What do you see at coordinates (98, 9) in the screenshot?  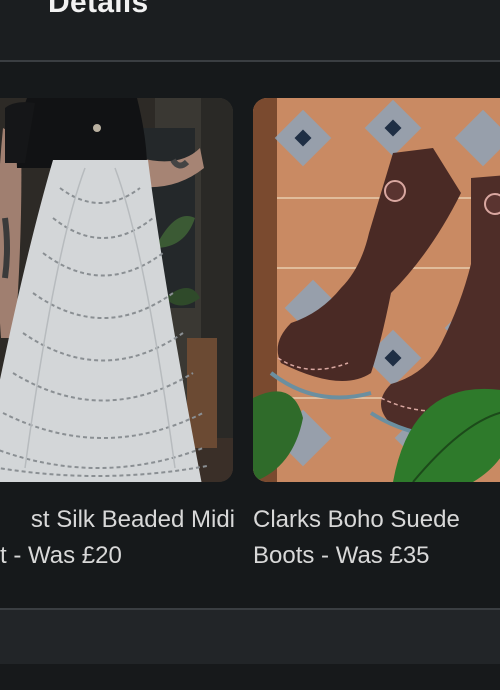 I see `section-title: Details` at bounding box center [98, 9].